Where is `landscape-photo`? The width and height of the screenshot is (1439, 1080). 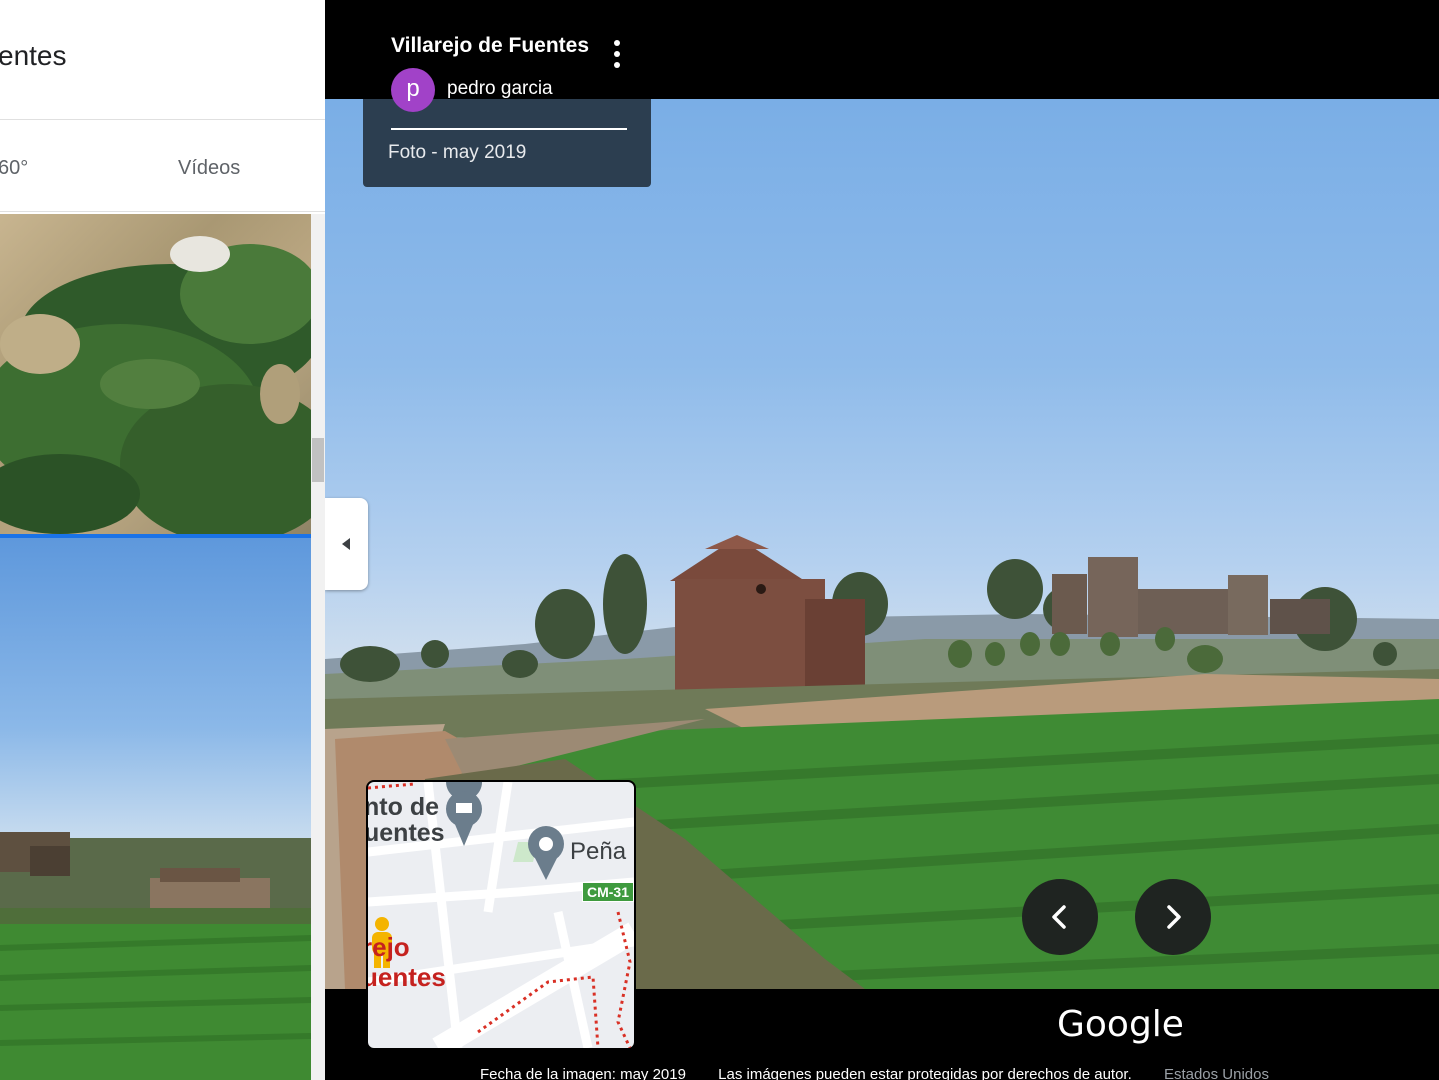
landscape-photo is located at coordinates (155, 956).